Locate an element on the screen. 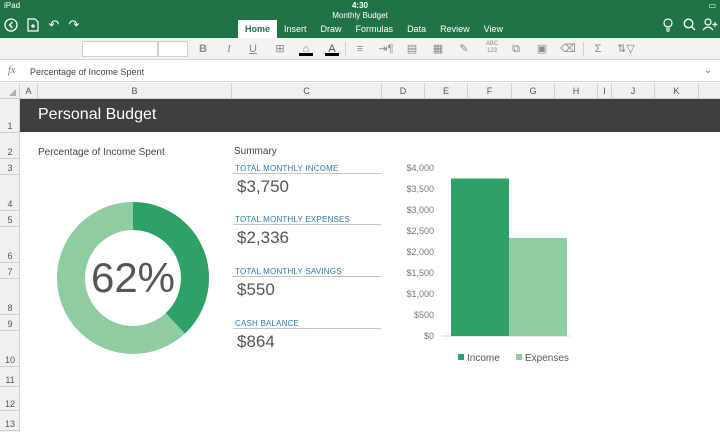 This screenshot has width=720, height=432. tab-review: Review is located at coordinates (455, 29).